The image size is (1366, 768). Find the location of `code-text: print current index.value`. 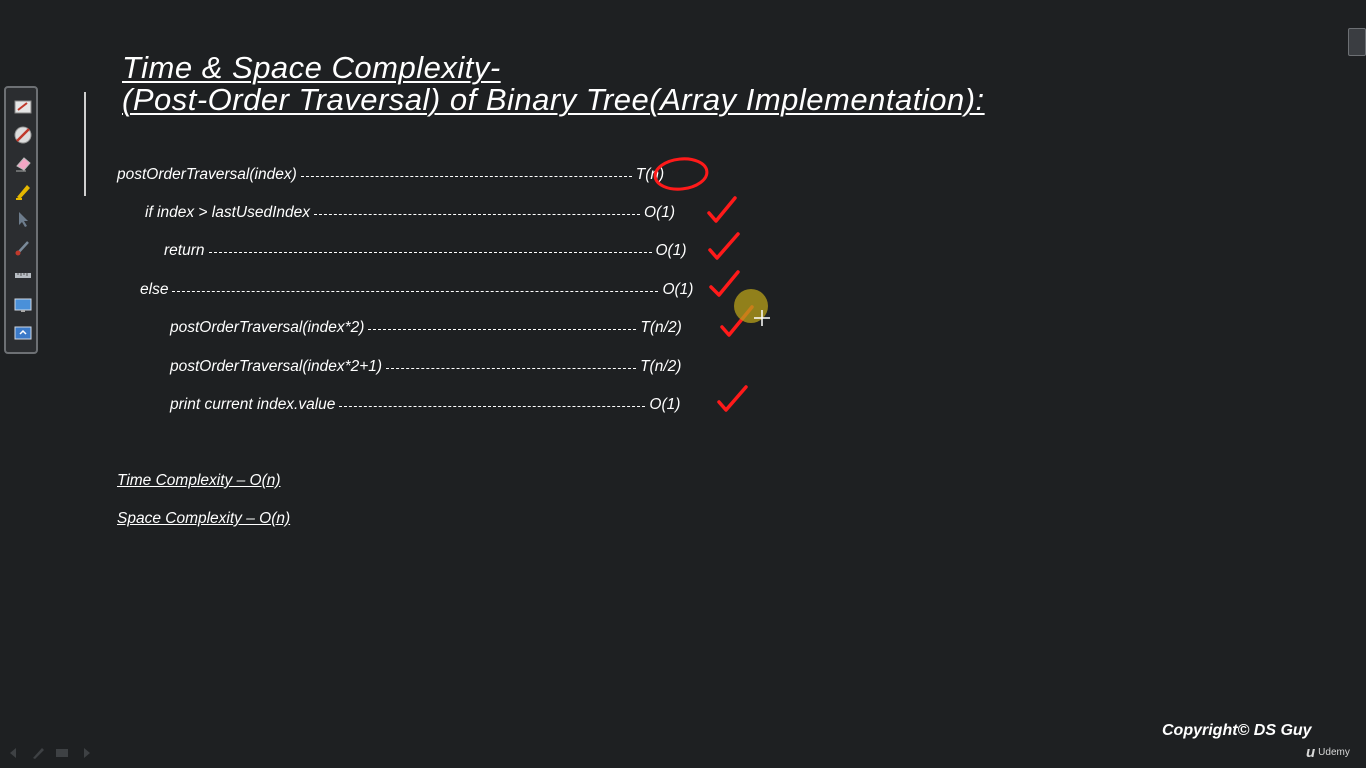

code-text: print current index.value is located at coordinates (253, 404).